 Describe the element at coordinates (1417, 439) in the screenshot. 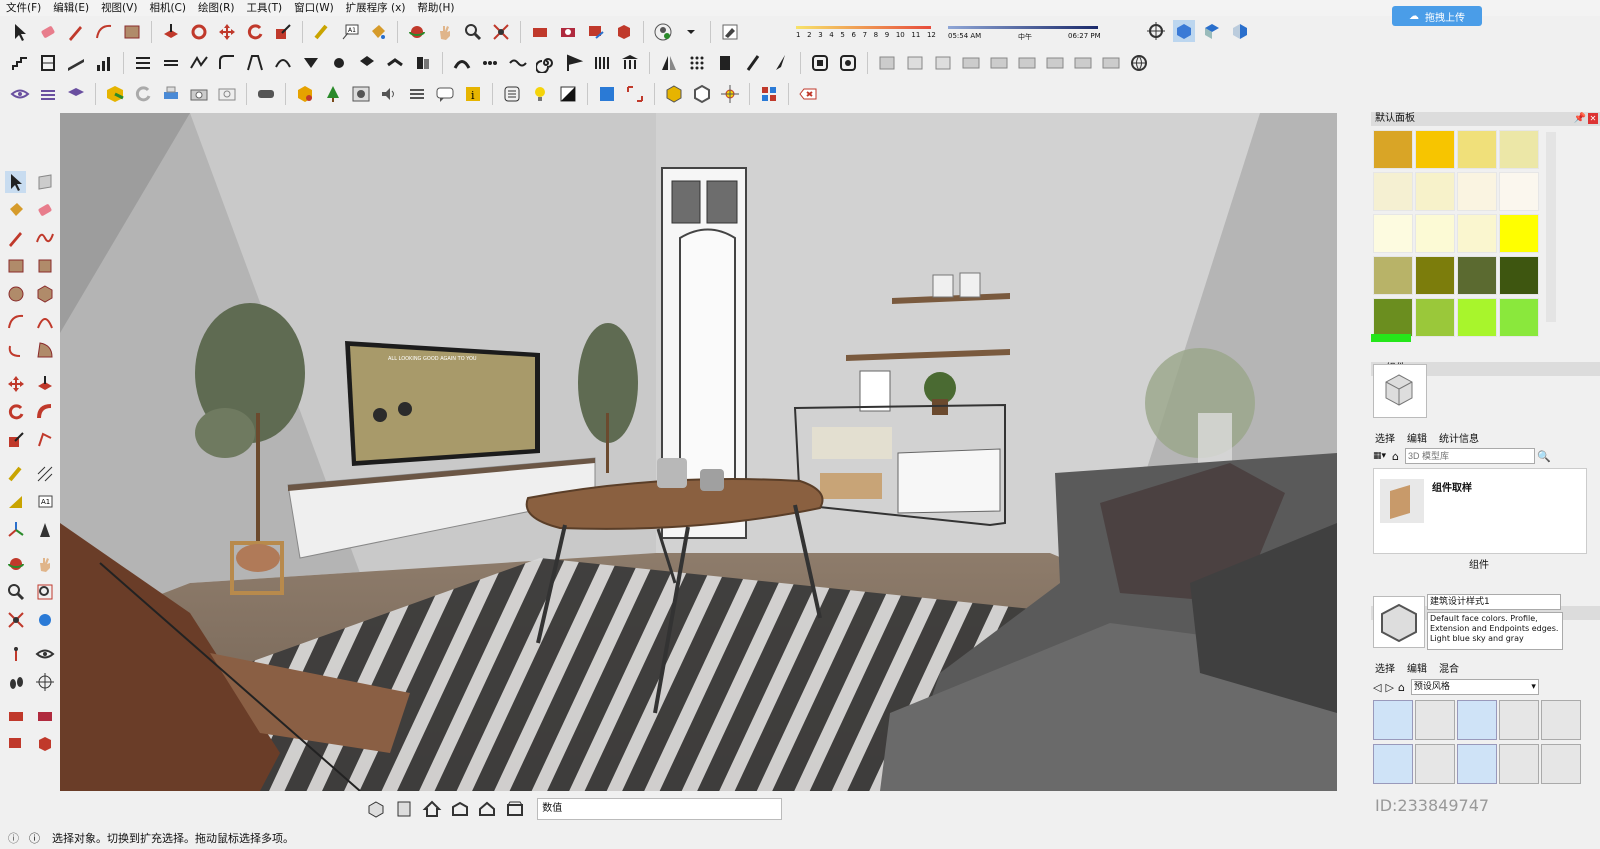

I see `tab-edit: 编辑` at that location.